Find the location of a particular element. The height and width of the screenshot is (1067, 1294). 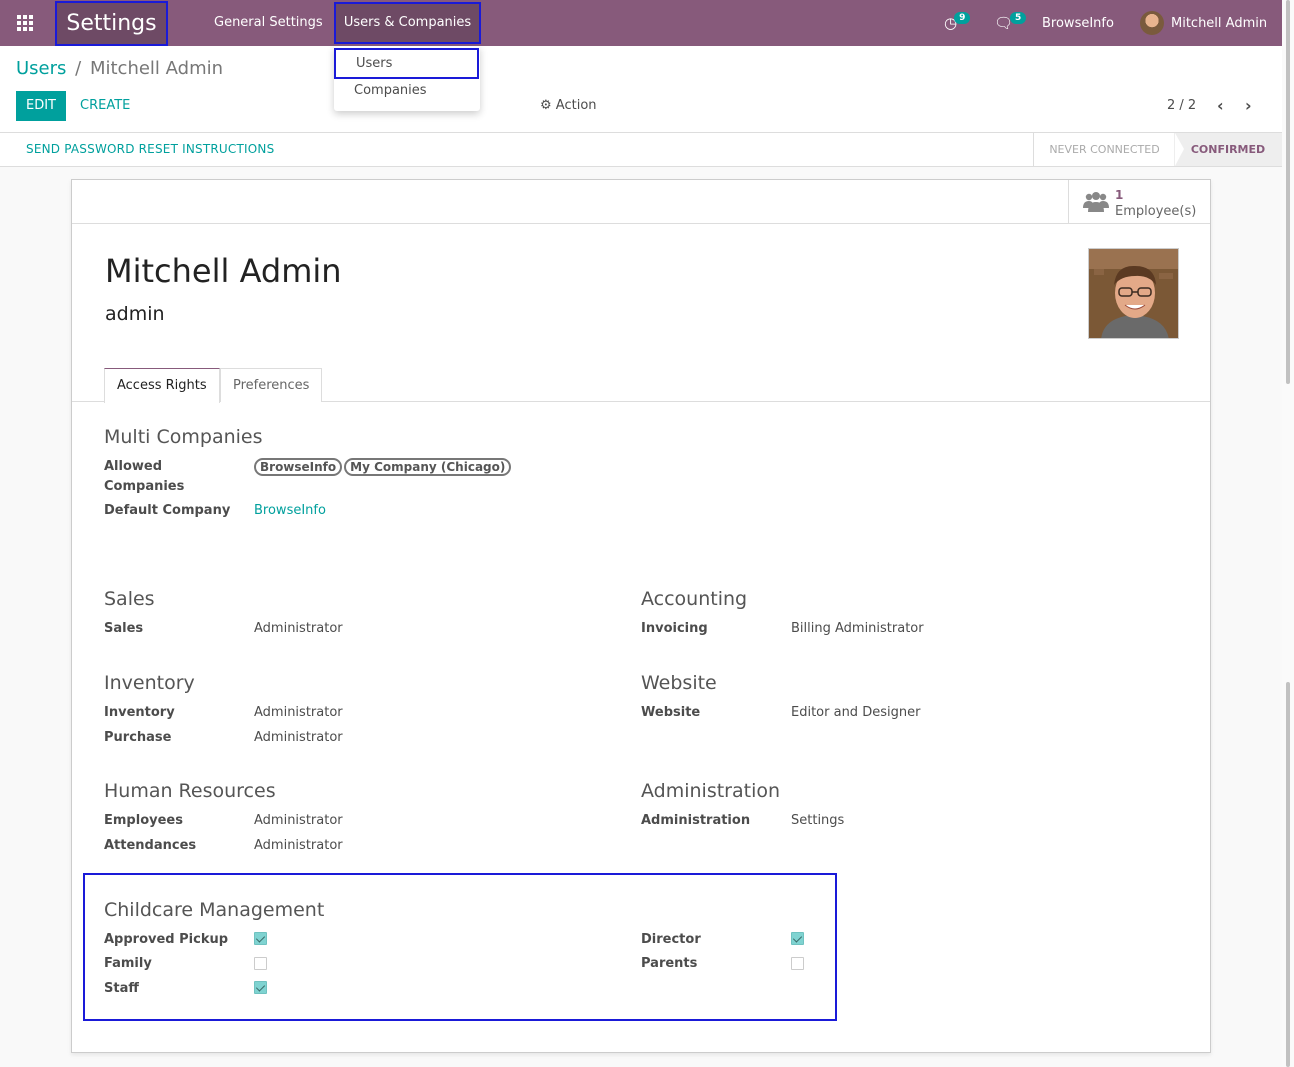

pager-next-button: › is located at coordinates (1248, 106).